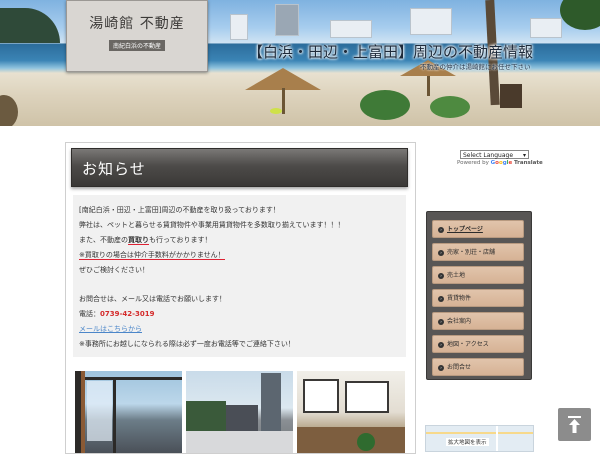 This screenshot has height=454, width=600. Describe the element at coordinates (510, 163) in the screenshot. I see `google-letter: e` at that location.